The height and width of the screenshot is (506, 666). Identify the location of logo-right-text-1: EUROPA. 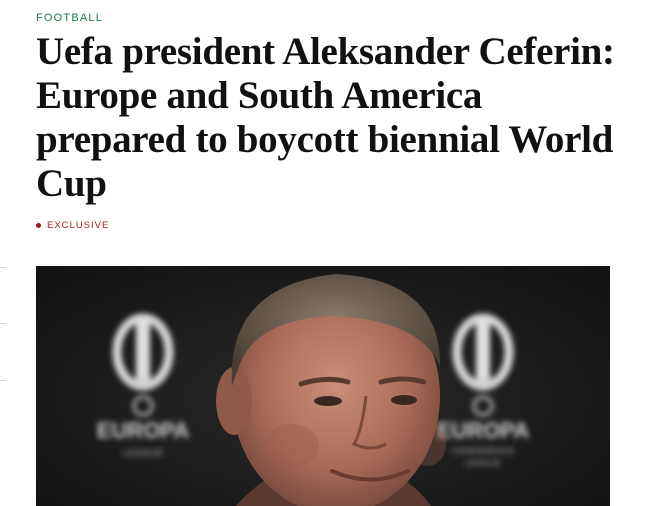
(483, 430).